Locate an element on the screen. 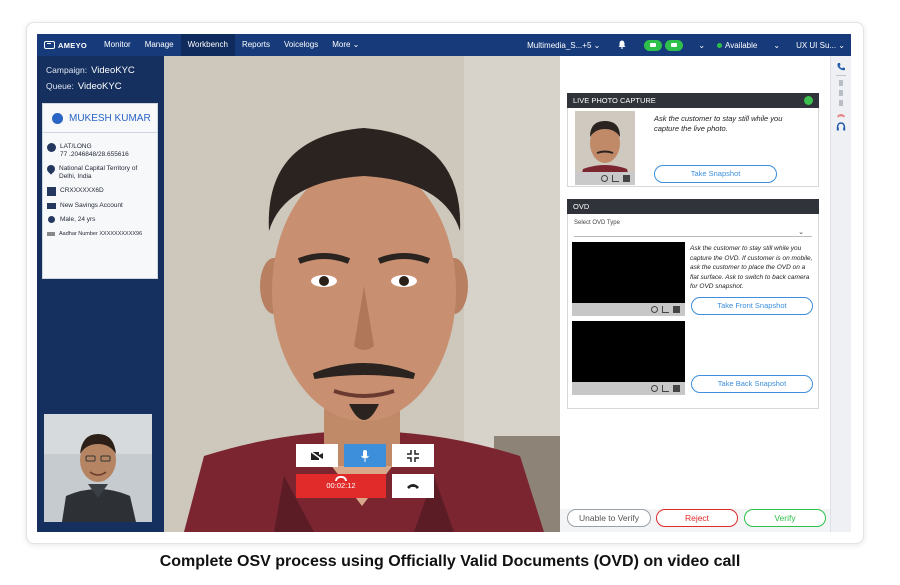  building-icon is located at coordinates (51, 191).